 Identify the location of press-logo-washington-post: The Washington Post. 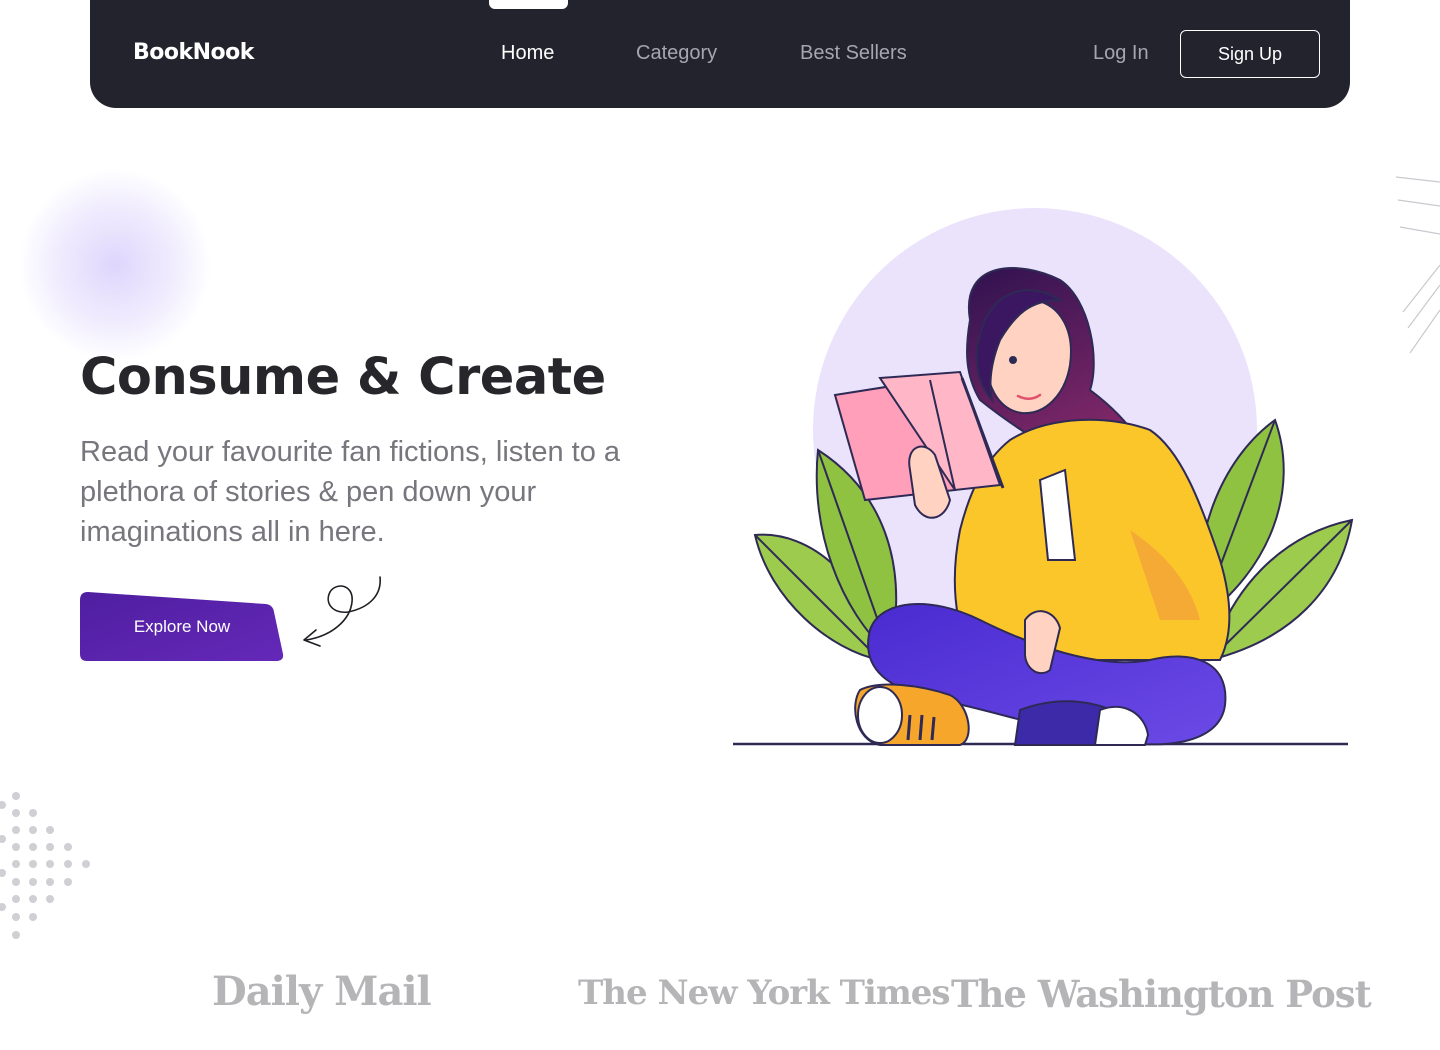
(1161, 994).